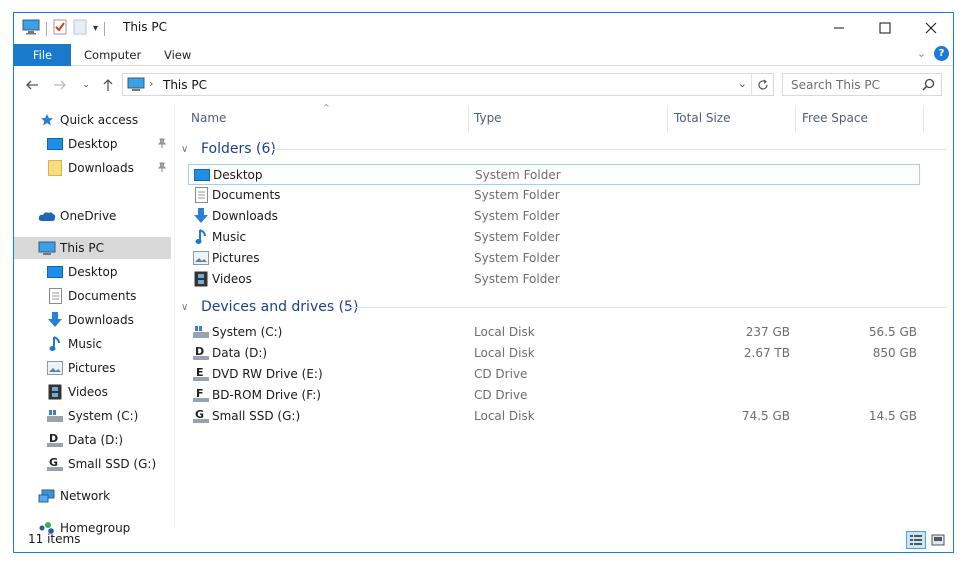 Image resolution: width=967 pixels, height=568 pixels. I want to click on nav-quick-access: Quick access, so click(92, 120).